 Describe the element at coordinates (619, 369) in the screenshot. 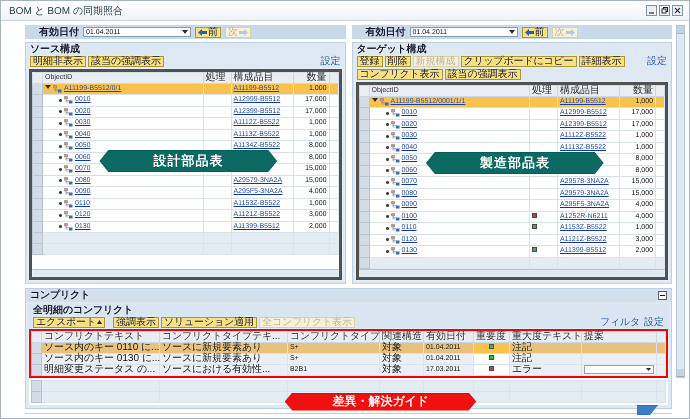

I see `proposal-dropdown` at that location.